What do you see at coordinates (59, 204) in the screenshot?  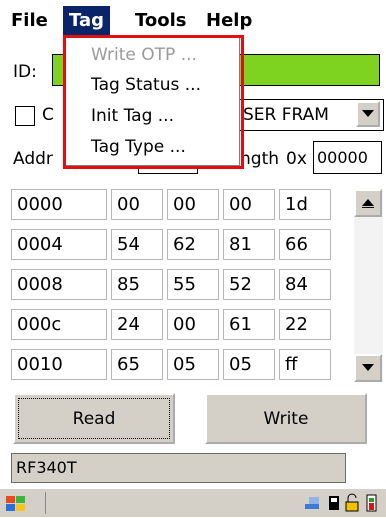 I see `address-cell: 0000` at bounding box center [59, 204].